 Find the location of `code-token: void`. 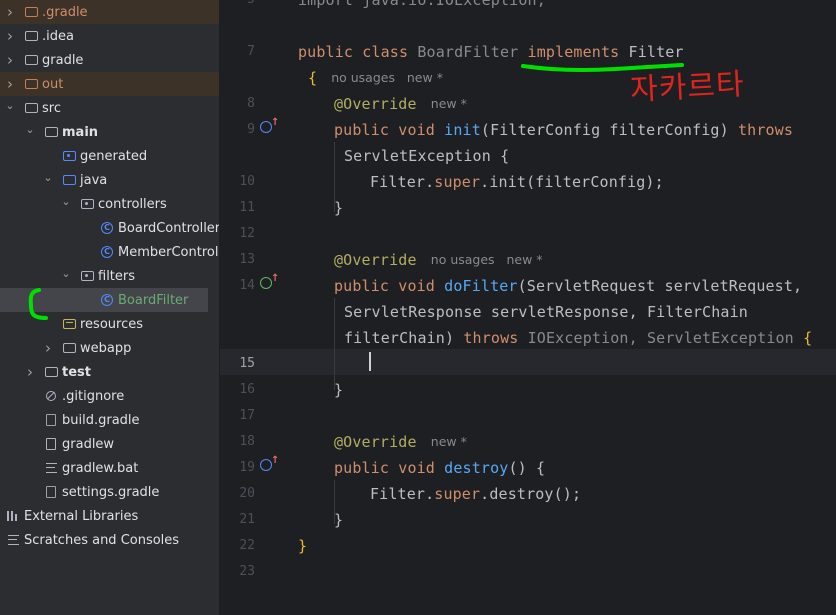

code-token: void is located at coordinates (421, 130).